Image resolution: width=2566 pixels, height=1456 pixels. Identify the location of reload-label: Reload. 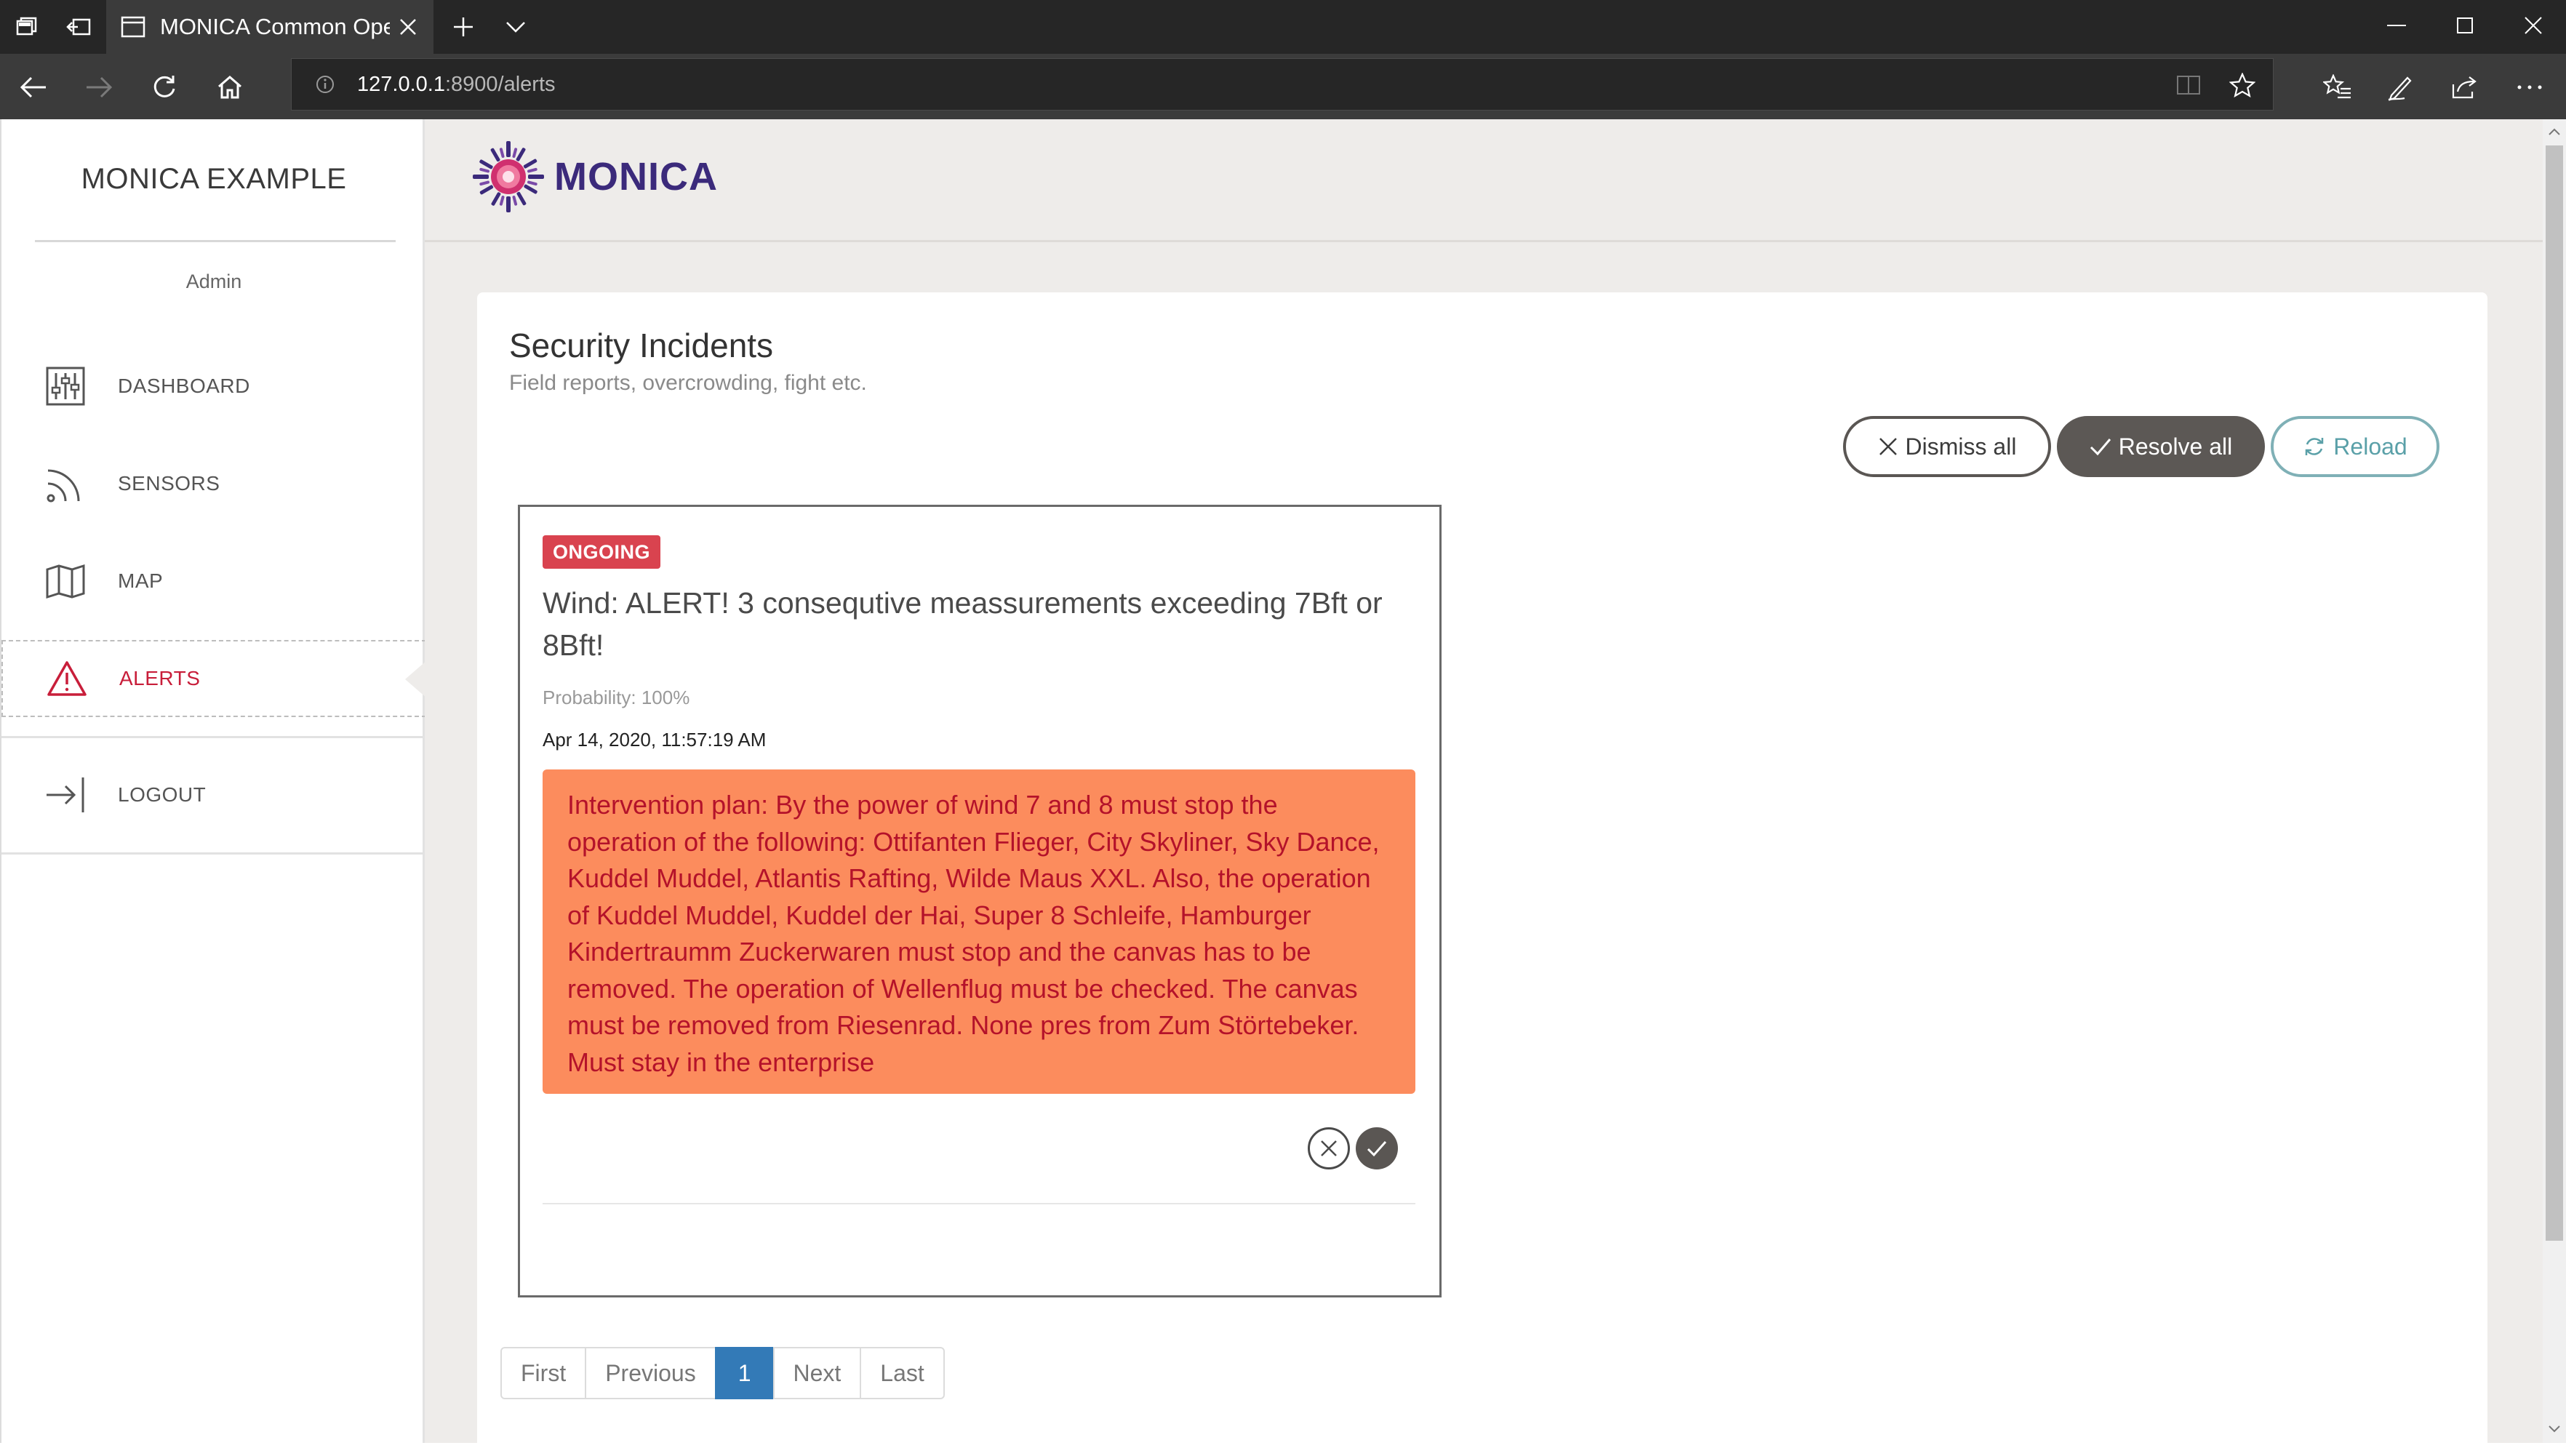
(2370, 446).